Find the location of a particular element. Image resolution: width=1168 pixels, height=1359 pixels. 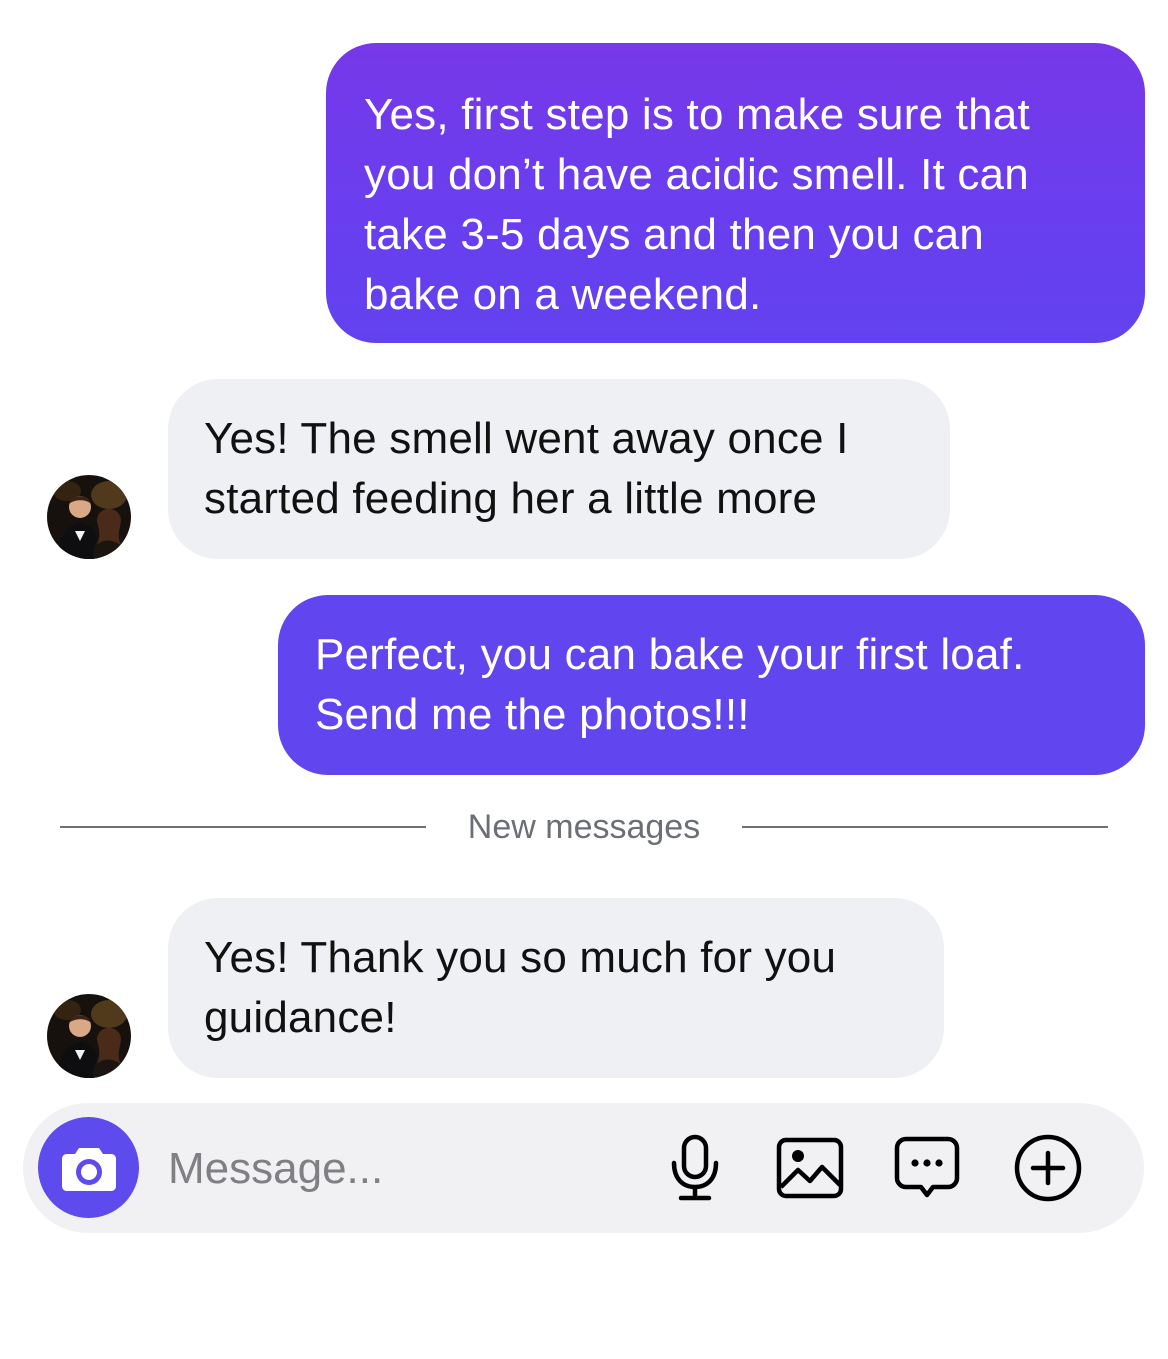

received-message-bubble: Yes! Thank you so much for you guidance! is located at coordinates (556, 988).